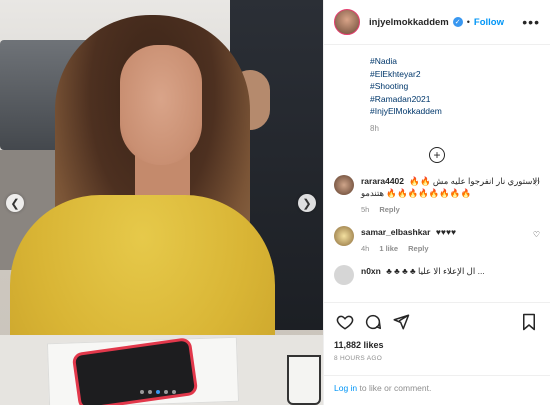  What do you see at coordinates (455, 86) in the screenshot?
I see `hashtag-link: #Shooting` at bounding box center [455, 86].